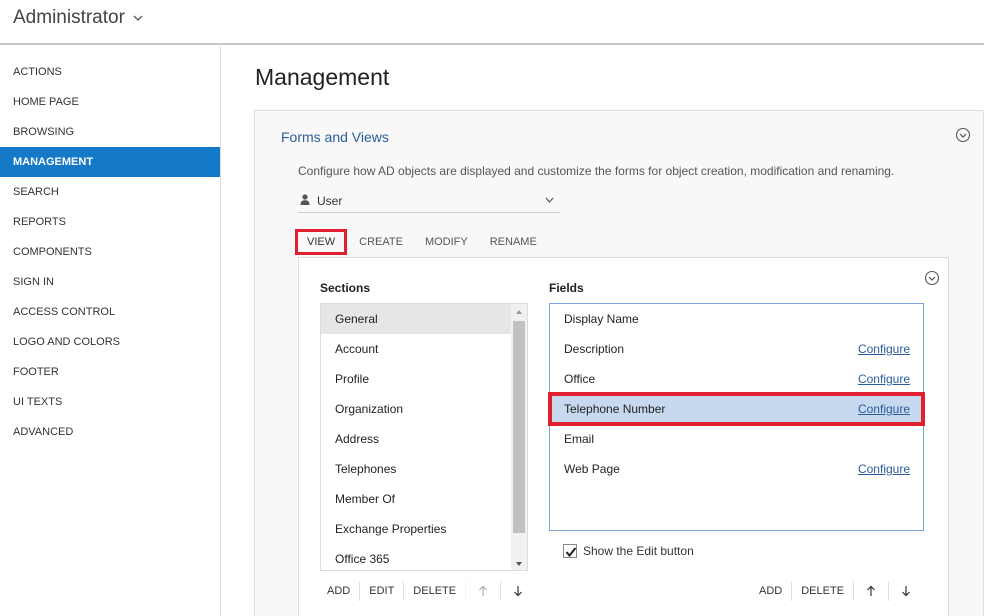  Describe the element at coordinates (615, 409) in the screenshot. I see `field-name: Telephone Number` at that location.